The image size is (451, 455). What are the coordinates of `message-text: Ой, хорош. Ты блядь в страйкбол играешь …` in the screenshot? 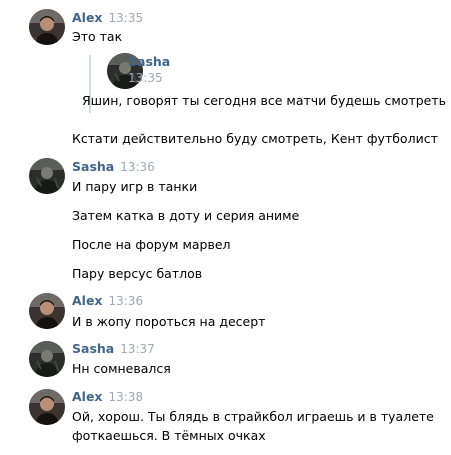 It's located at (253, 416).